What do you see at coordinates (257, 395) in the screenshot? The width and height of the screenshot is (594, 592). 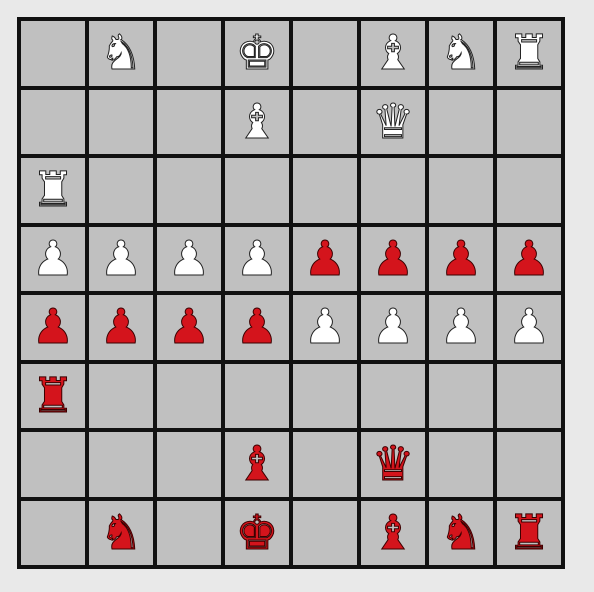 I see `board-square-r5-c3` at bounding box center [257, 395].